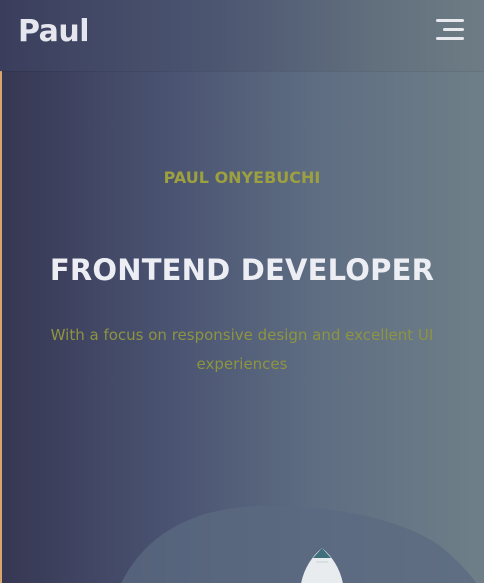 The image size is (484, 583). Describe the element at coordinates (449, 30) in the screenshot. I see `hamburger-menu-icon` at that location.